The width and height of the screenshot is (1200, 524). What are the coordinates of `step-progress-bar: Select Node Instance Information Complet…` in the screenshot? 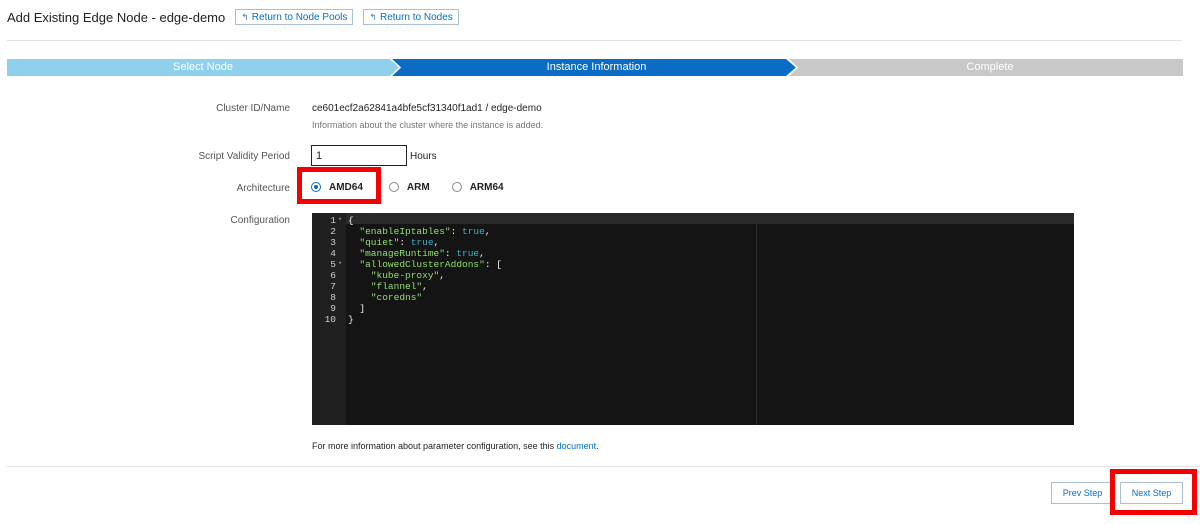 It's located at (595, 67).